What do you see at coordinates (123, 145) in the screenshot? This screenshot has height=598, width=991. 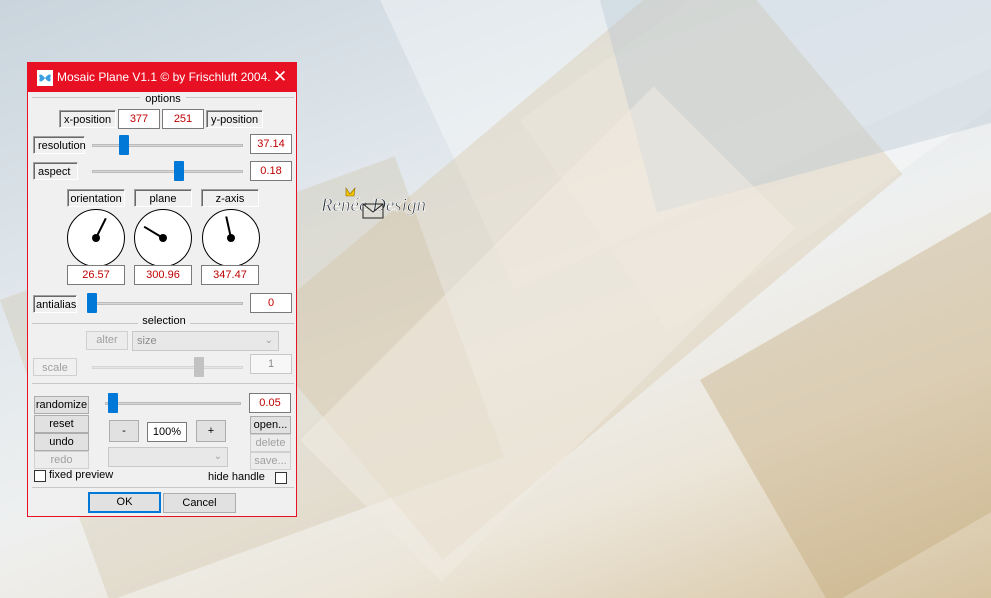 I see `resolution-slider-thumb` at bounding box center [123, 145].